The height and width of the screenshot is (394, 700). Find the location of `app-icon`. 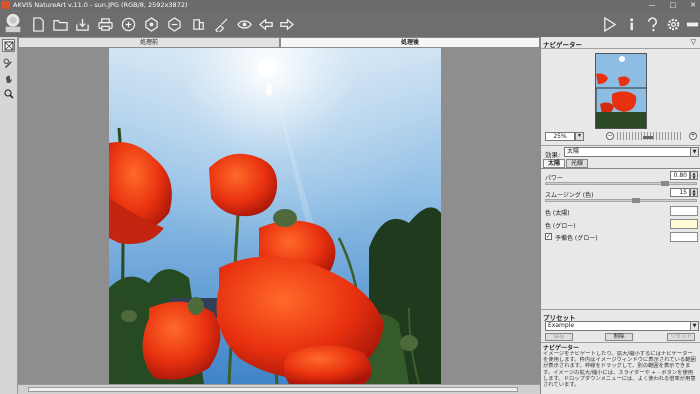

app-icon is located at coordinates (6, 5).